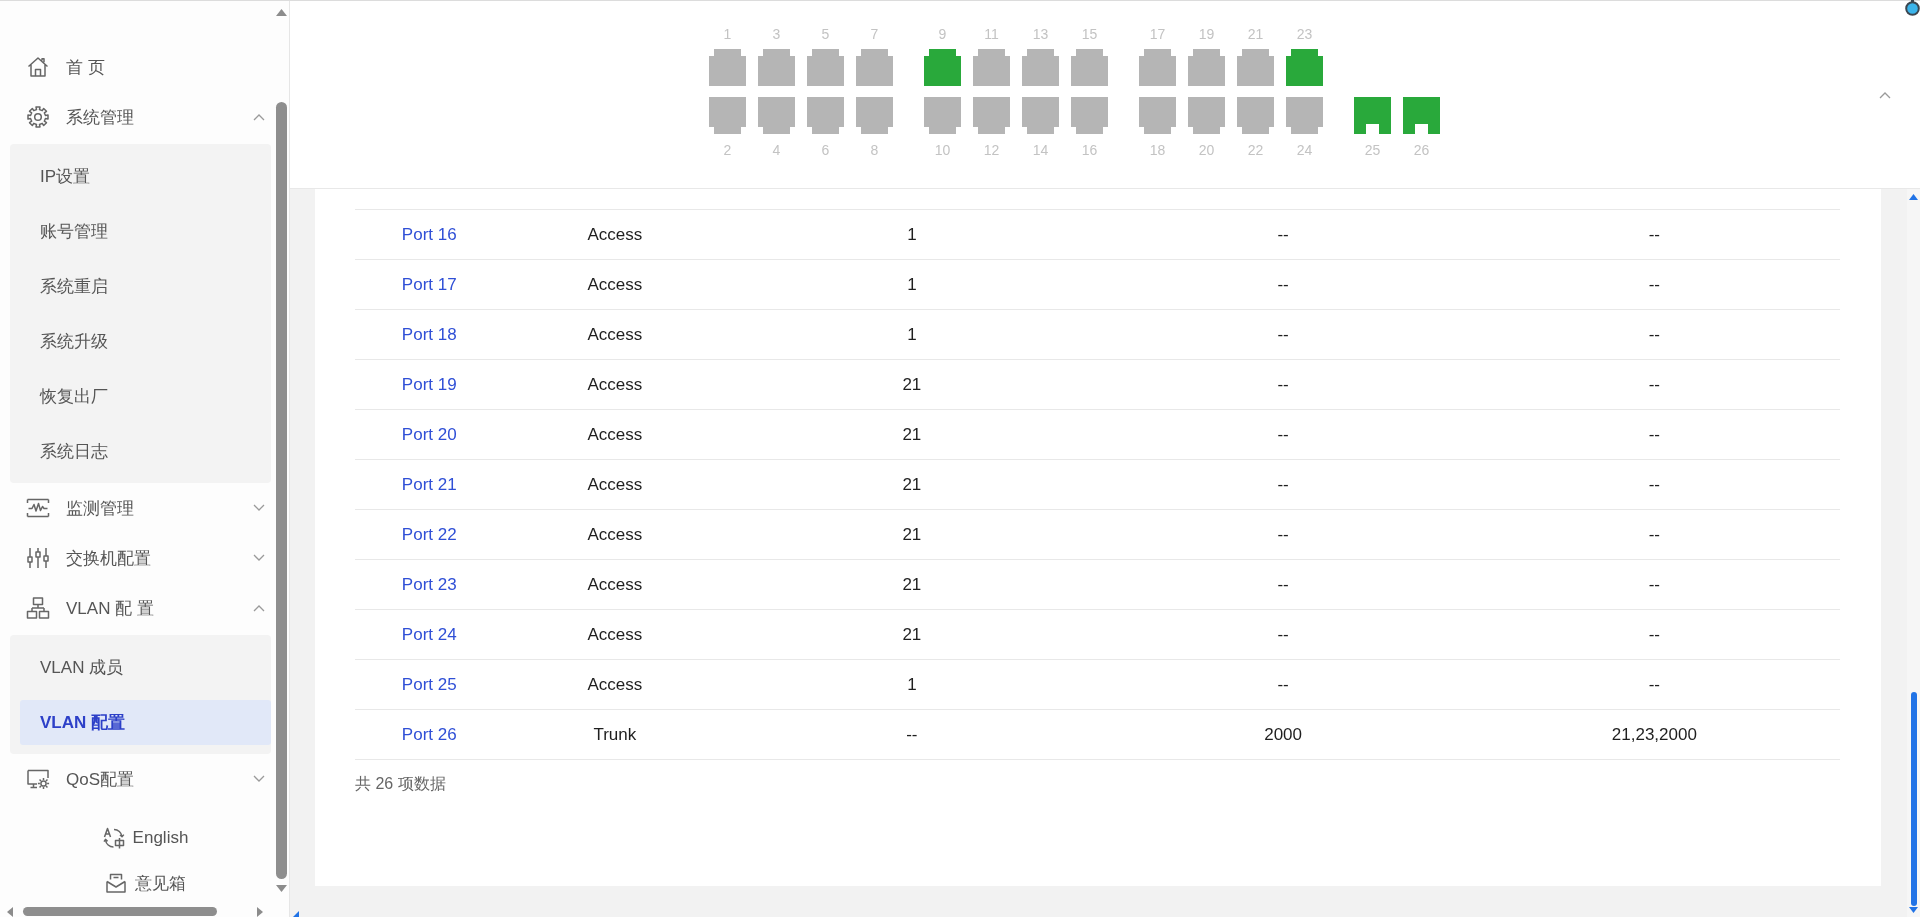 The width and height of the screenshot is (1920, 917). I want to click on feedback-link: 意见箱, so click(145, 883).